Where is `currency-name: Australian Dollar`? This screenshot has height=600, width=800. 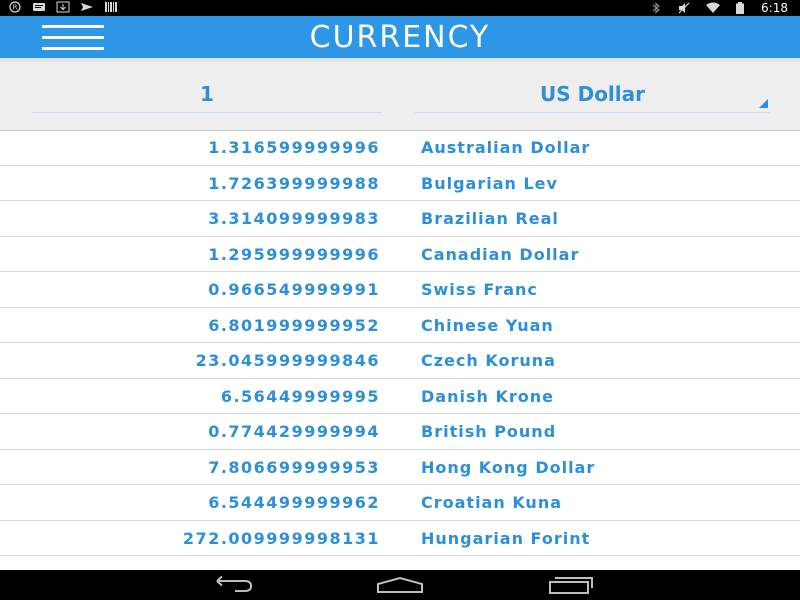 currency-name: Australian Dollar is located at coordinates (506, 147).